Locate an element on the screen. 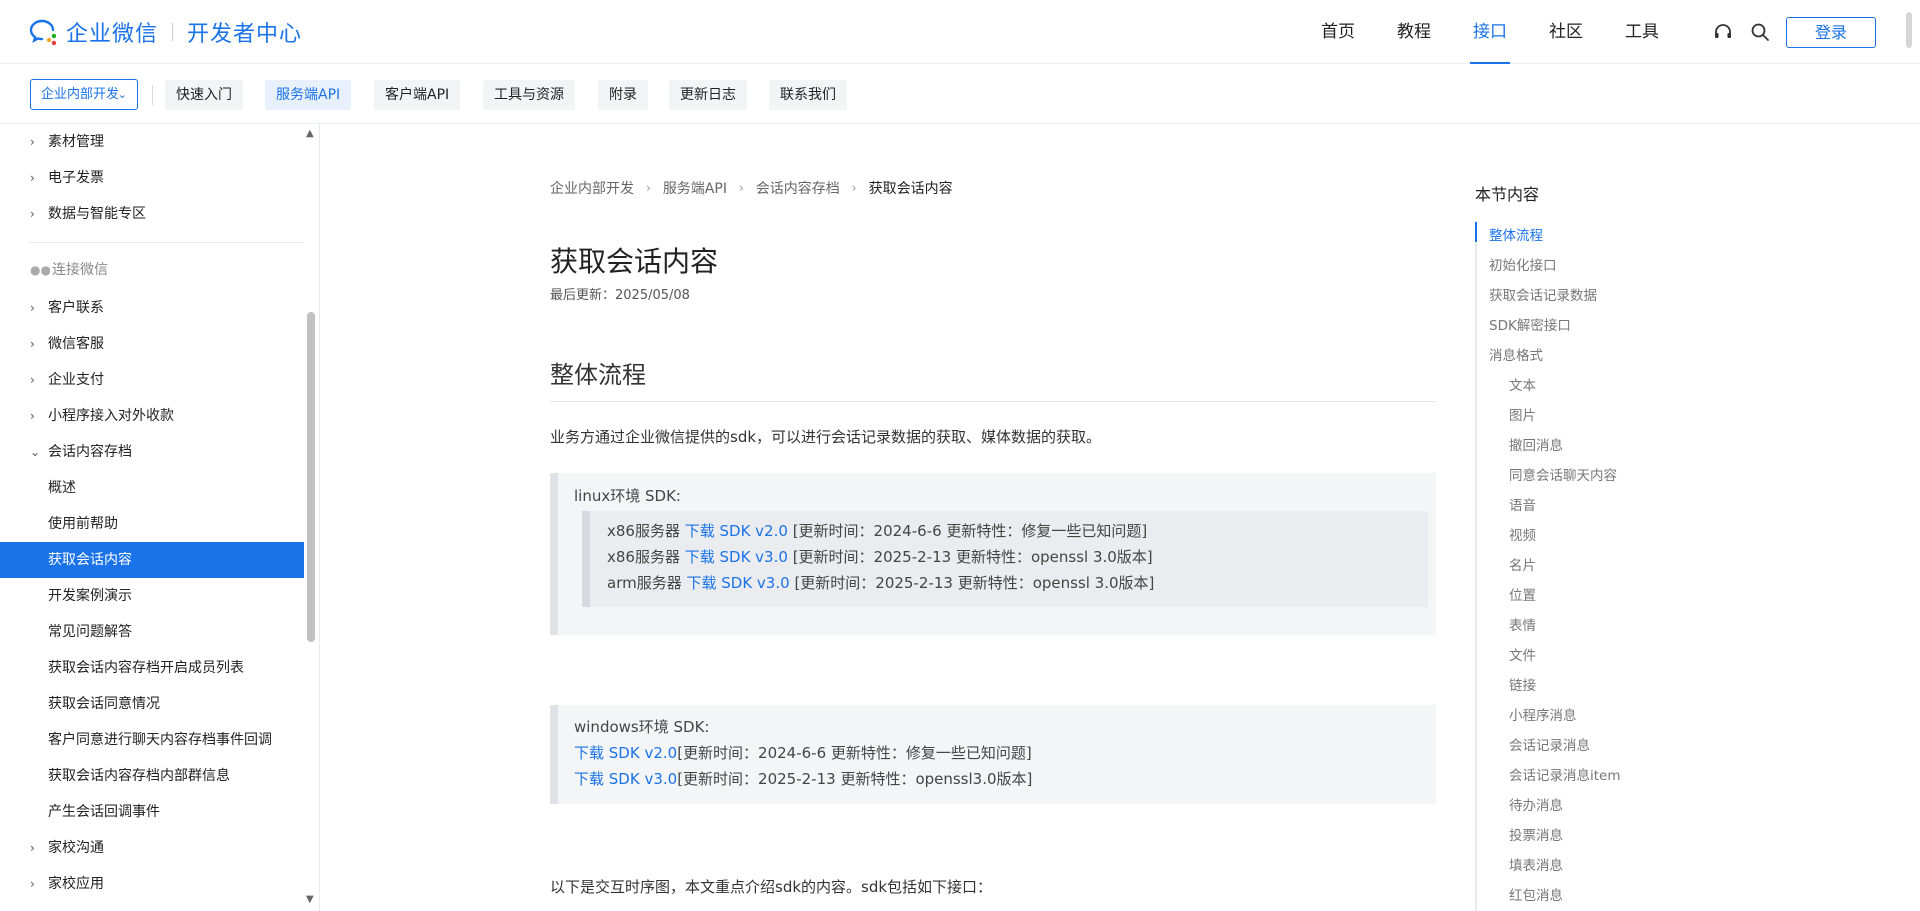  sidebar-item-material: › 素材管理 is located at coordinates (152, 142).